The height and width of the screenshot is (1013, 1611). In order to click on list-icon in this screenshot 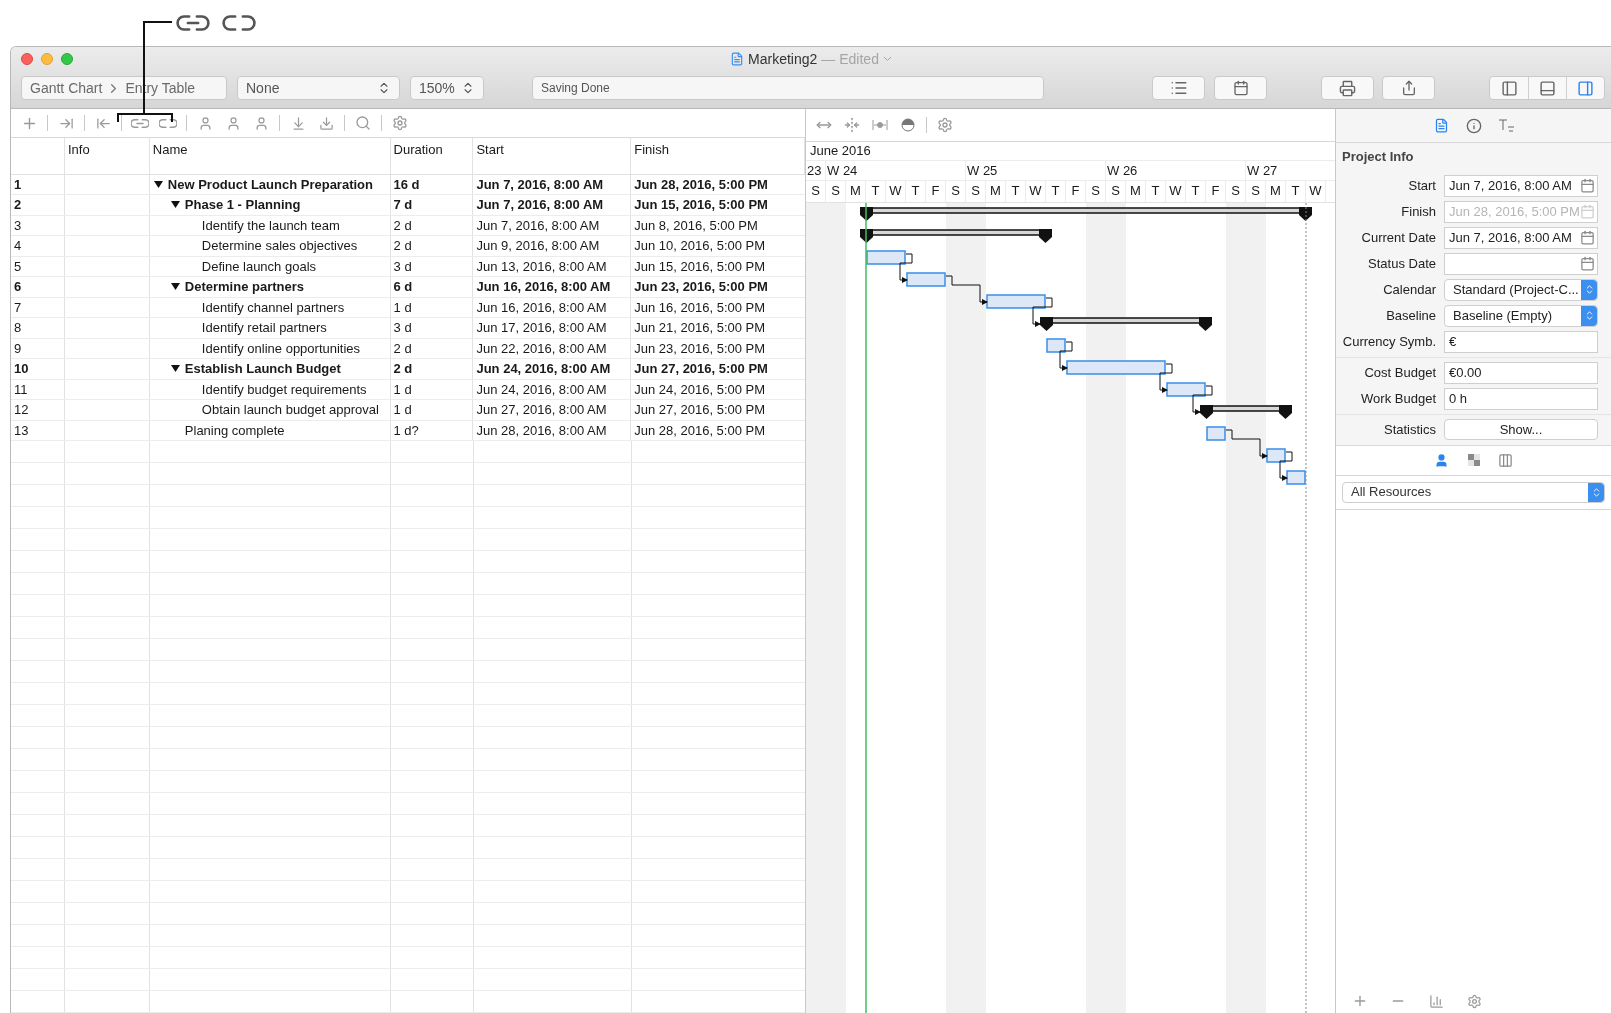, I will do `click(1178, 88)`.